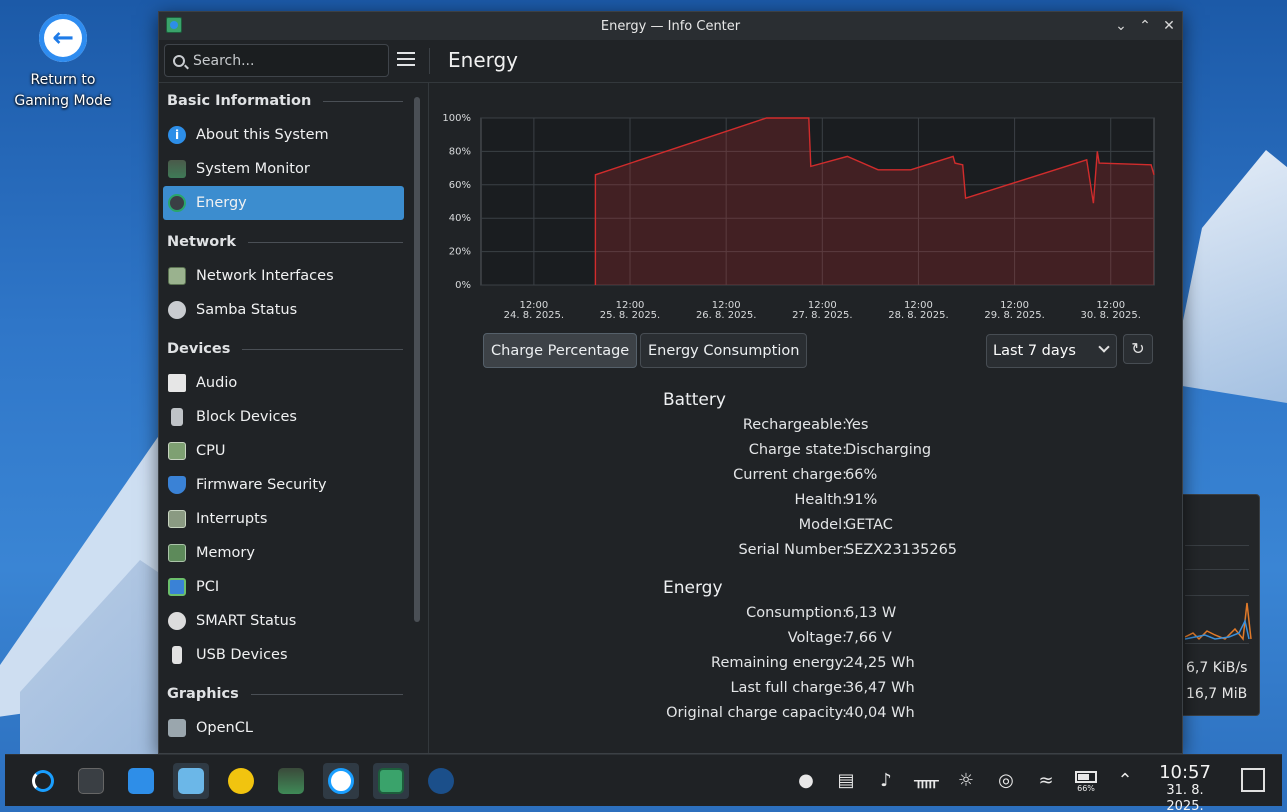 The image size is (1287, 812). Describe the element at coordinates (1006, 781) in the screenshot. I see `microphone-icon: ◎` at that location.